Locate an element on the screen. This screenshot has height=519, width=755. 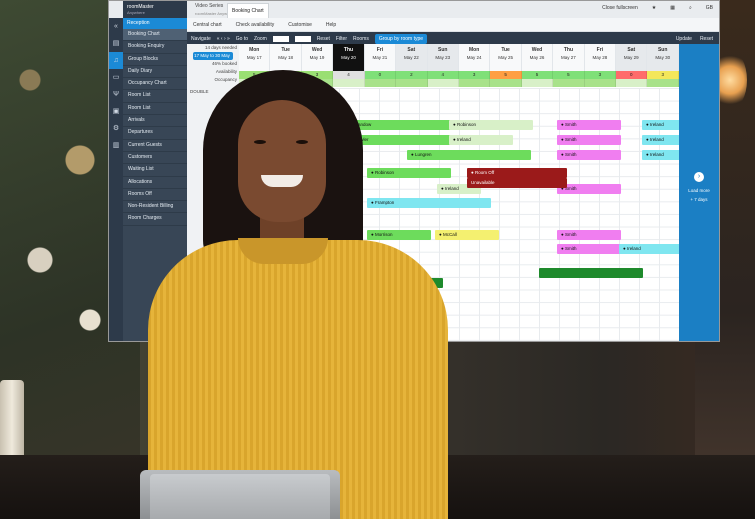
booked-percent: 46% booked is located at coordinates (224, 63).